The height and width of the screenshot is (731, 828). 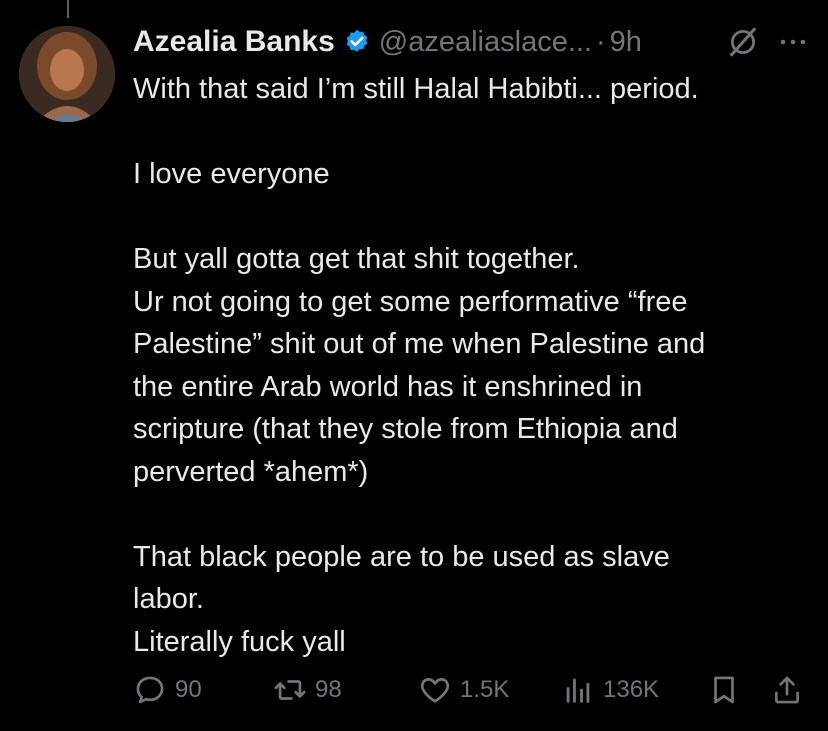 What do you see at coordinates (328, 689) in the screenshot?
I see `repost-count: 98` at bounding box center [328, 689].